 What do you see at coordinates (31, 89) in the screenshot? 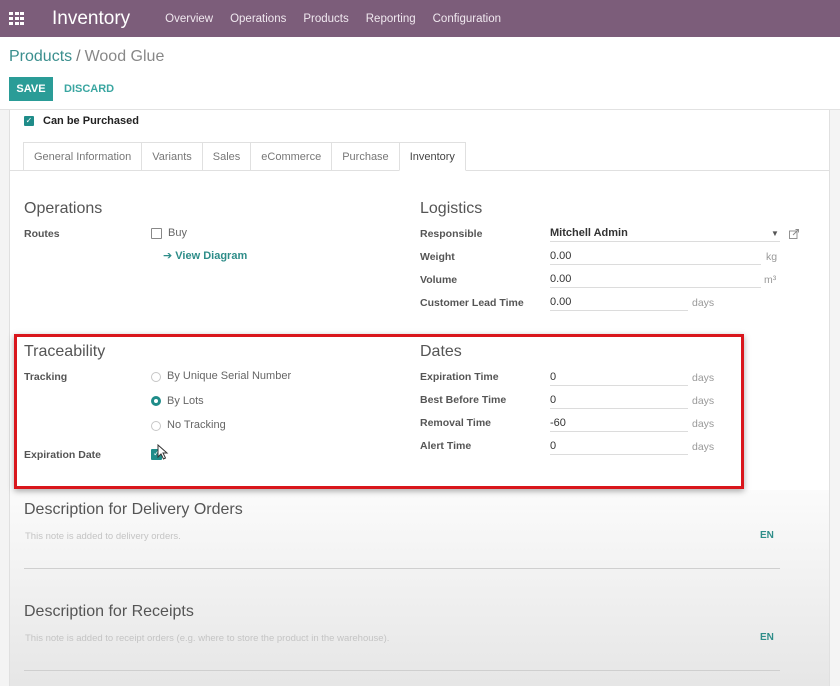
I see `save-button: SAVE` at bounding box center [31, 89].